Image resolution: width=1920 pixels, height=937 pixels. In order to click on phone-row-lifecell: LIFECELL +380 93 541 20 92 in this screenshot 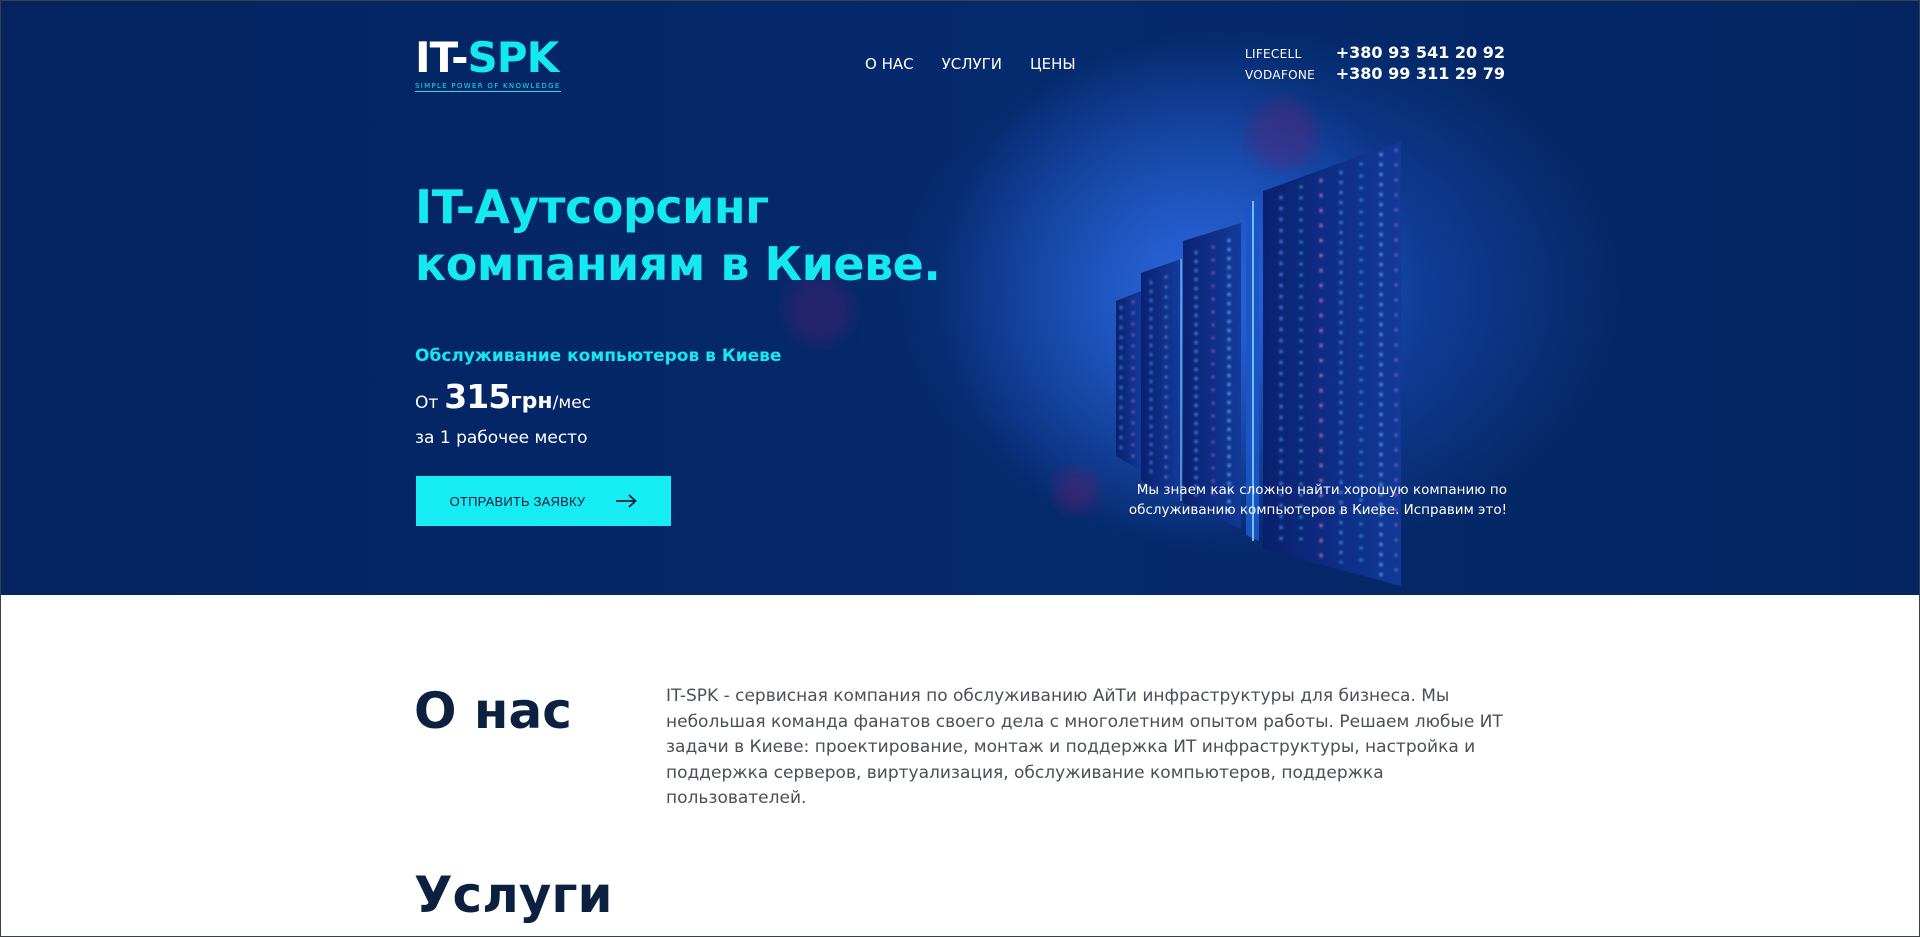, I will do `click(1375, 52)`.